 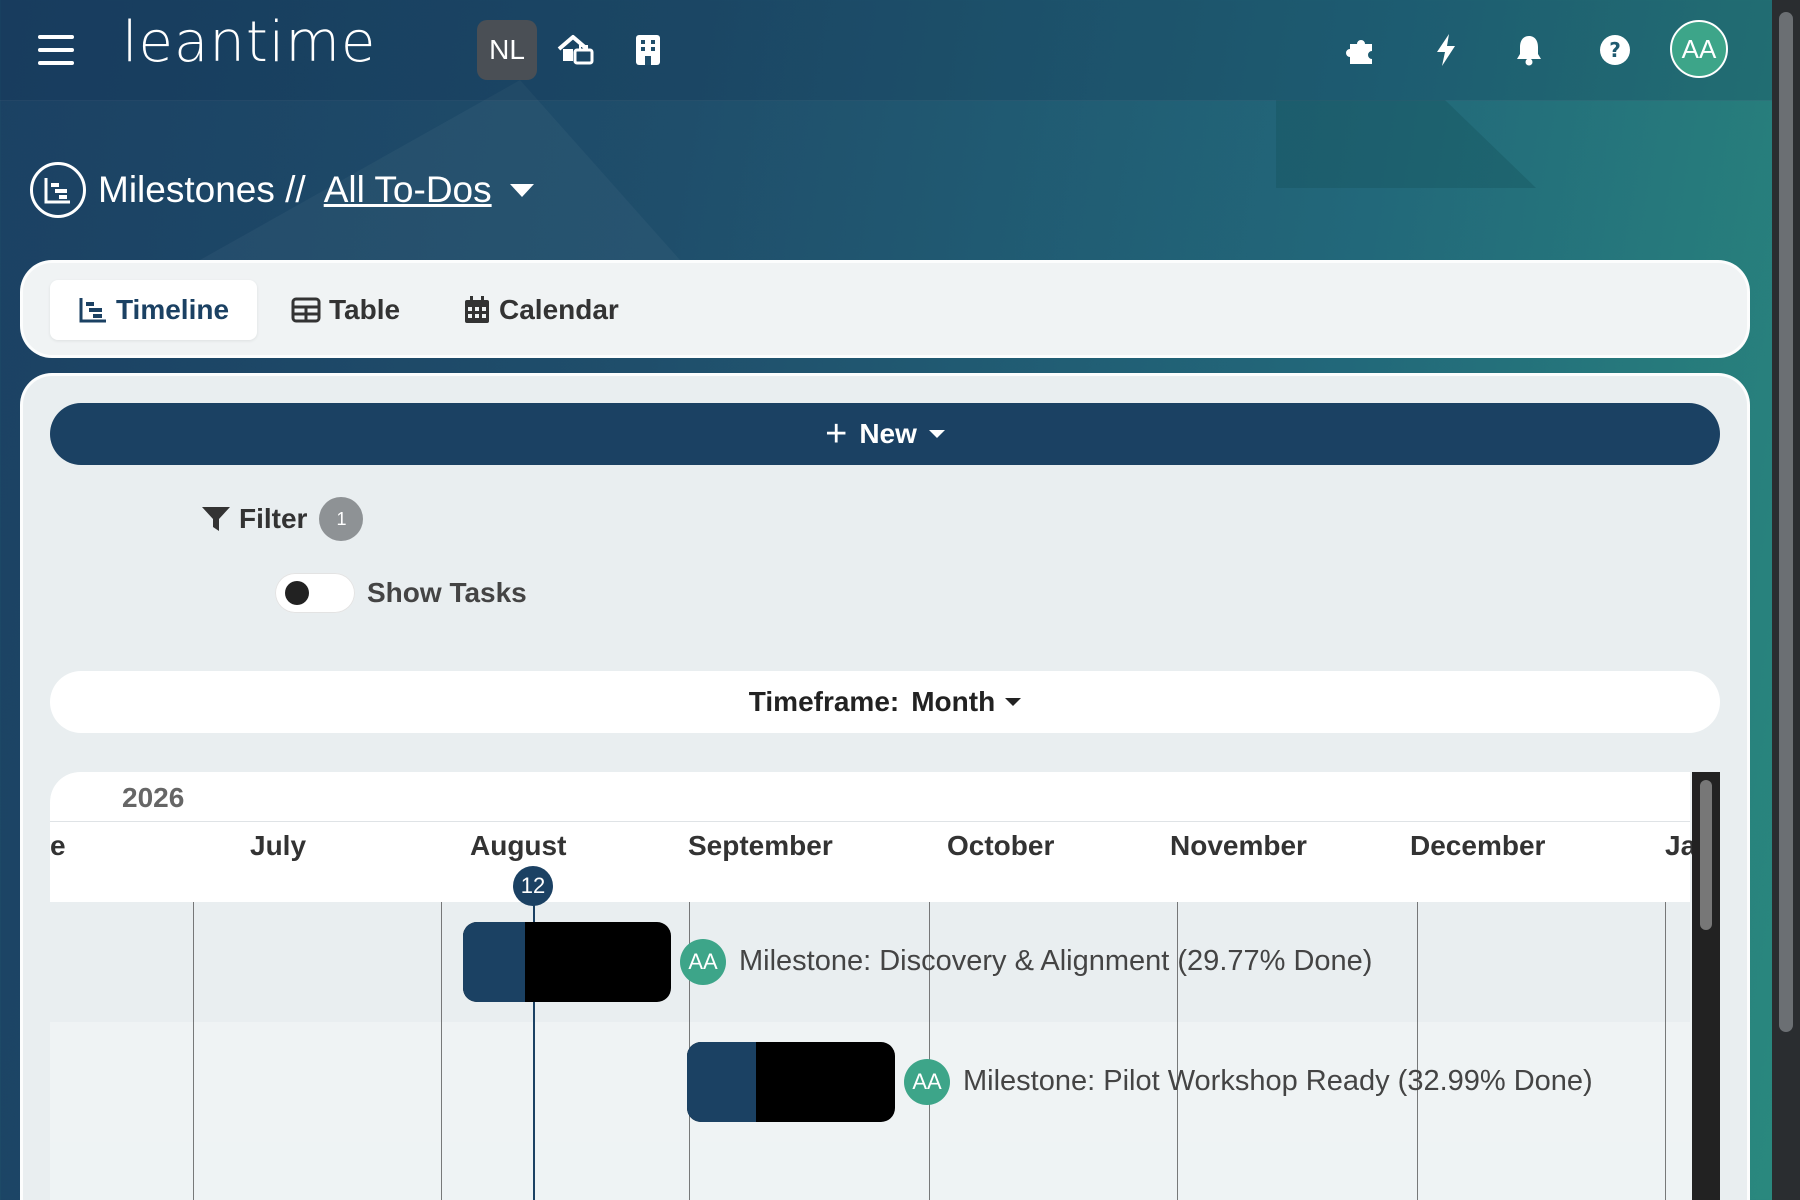 I want to click on month-label: e, so click(x=58, y=845).